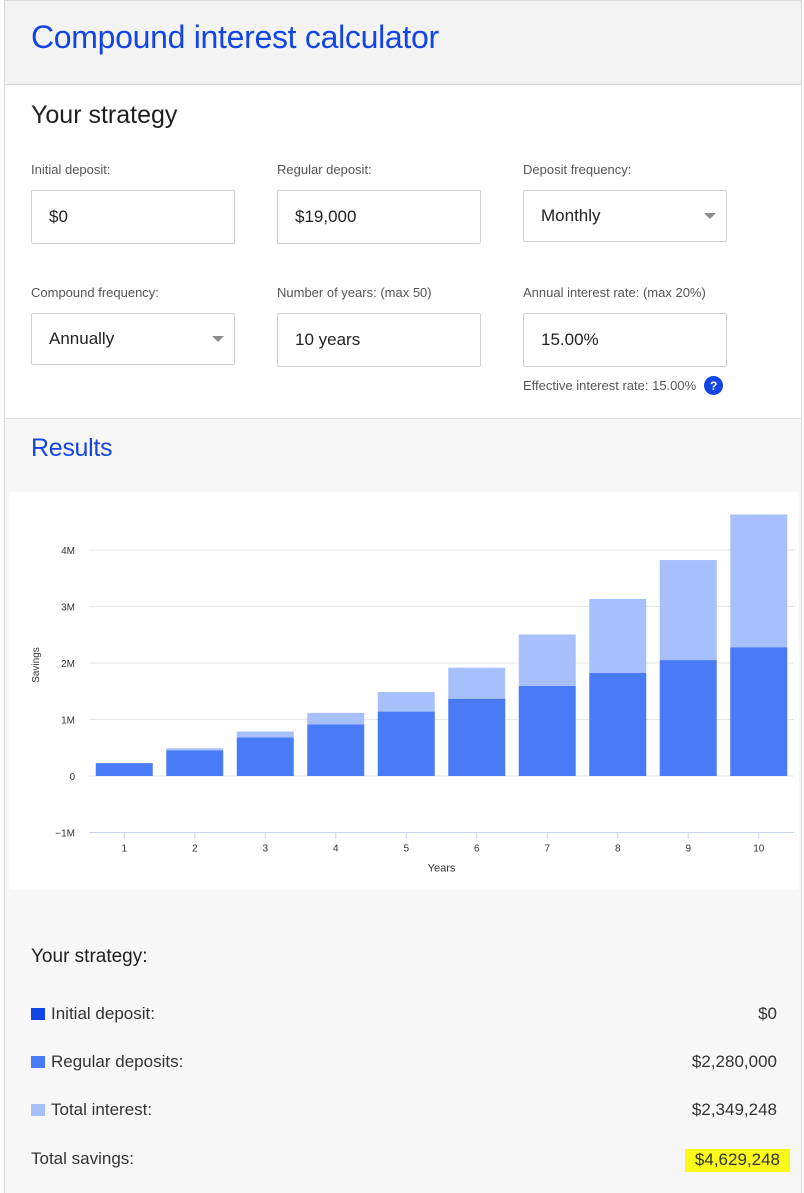 The image size is (804, 1193). Describe the element at coordinates (570, 339) in the screenshot. I see `interest-rate-value: 15.00%` at that location.